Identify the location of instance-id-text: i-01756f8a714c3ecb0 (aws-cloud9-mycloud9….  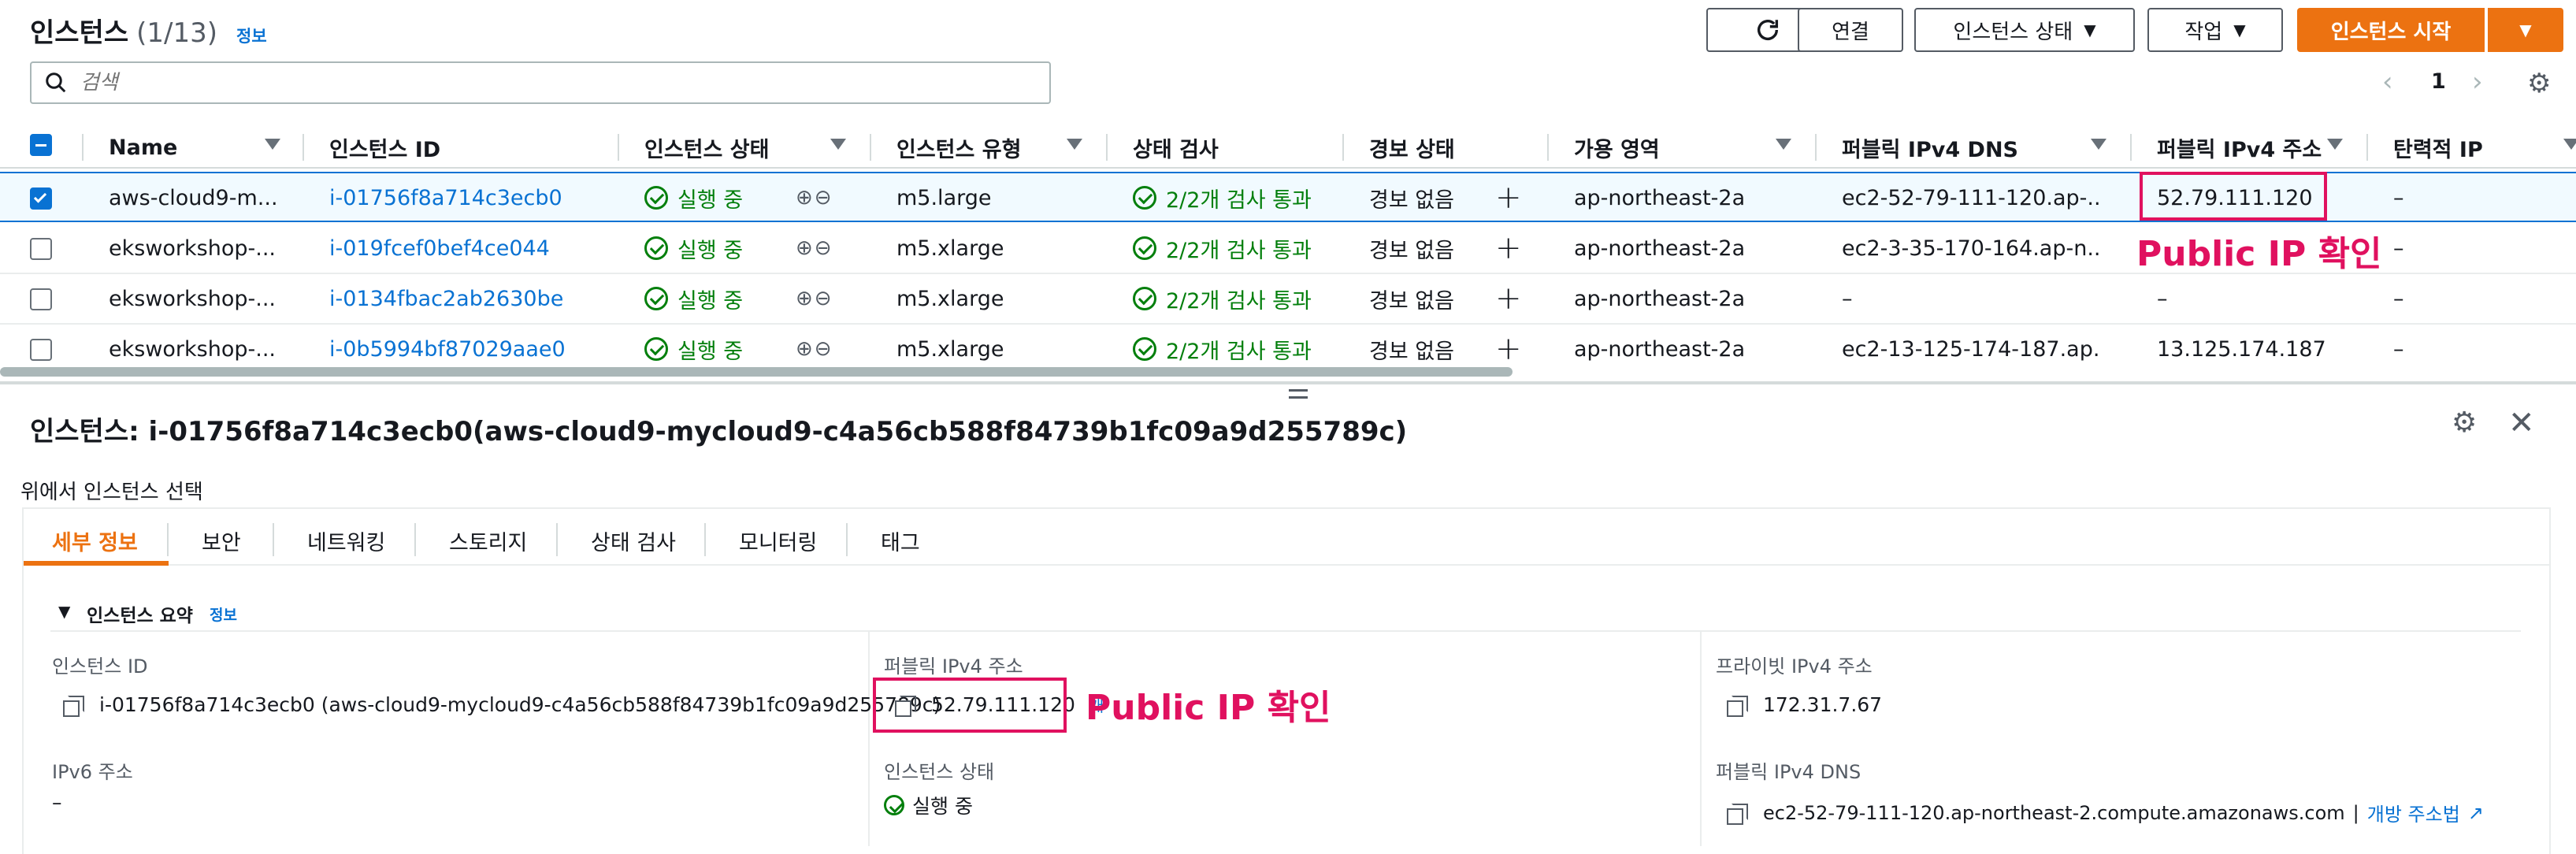
(520, 704).